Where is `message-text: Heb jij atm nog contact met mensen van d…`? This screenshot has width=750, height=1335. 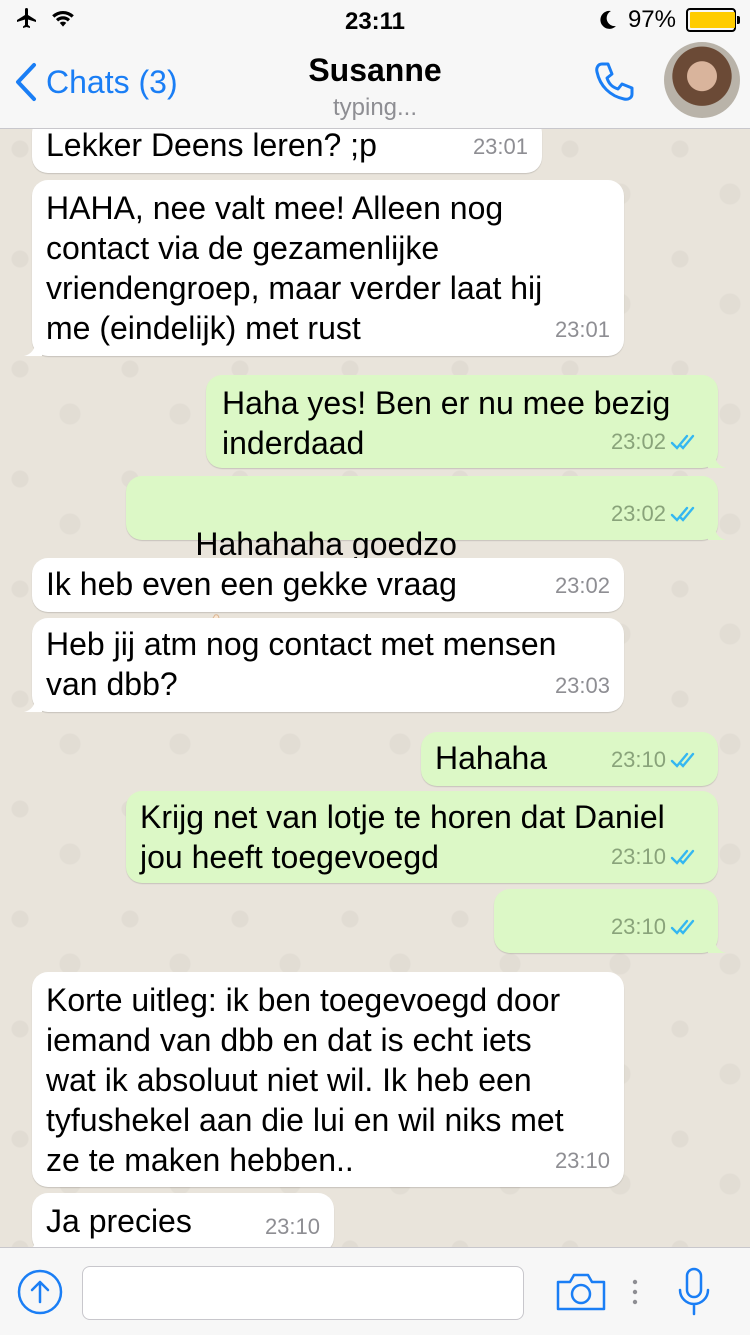
message-text: Heb jij atm nog contact met mensen van d… is located at coordinates (301, 664).